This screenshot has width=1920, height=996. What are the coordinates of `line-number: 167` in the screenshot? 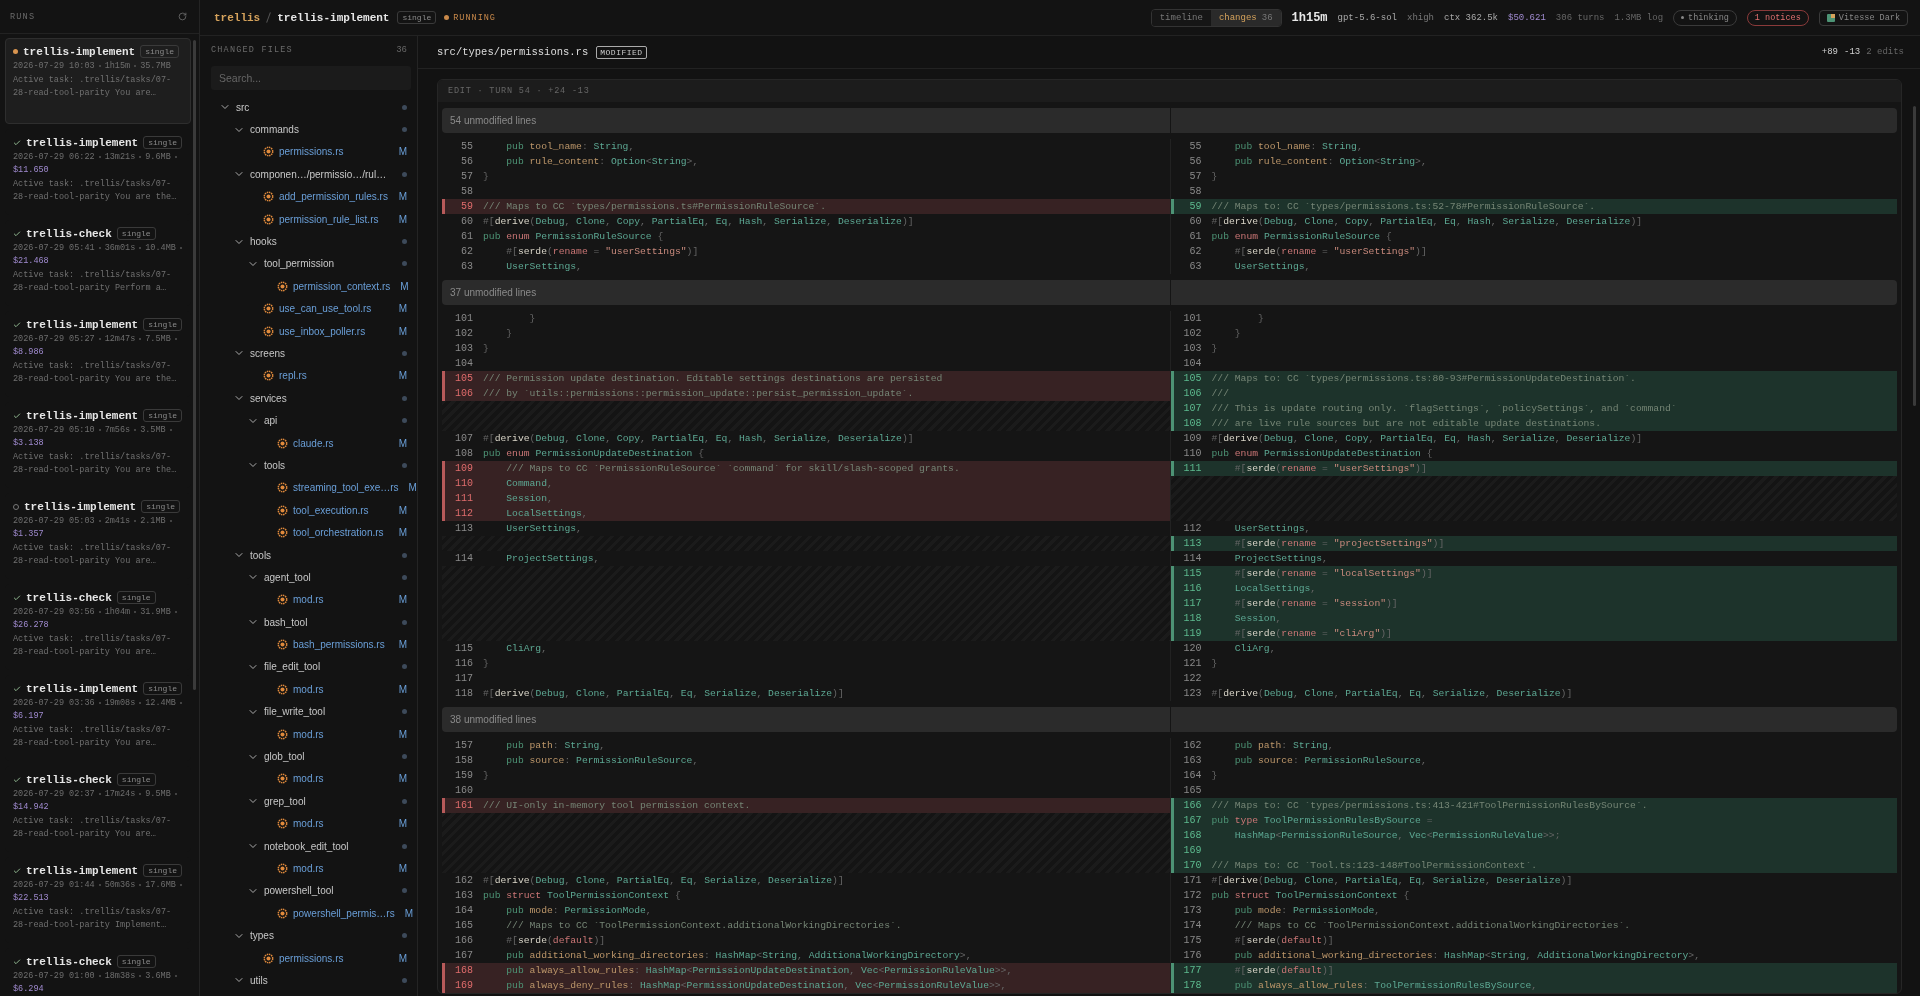 It's located at (464, 955).